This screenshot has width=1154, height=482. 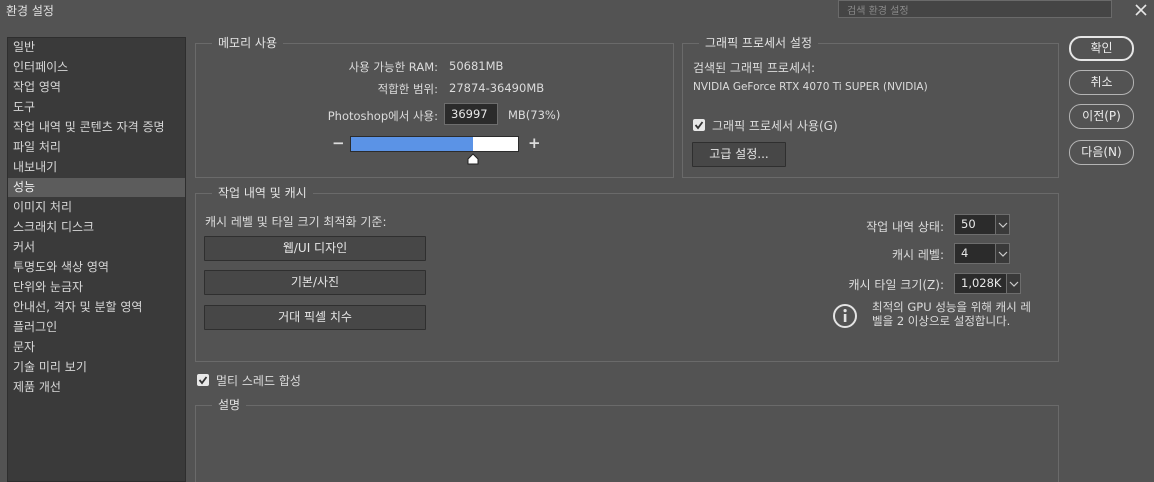 I want to click on cache-levels-label: 캐시 레벨:, so click(x=917, y=255).